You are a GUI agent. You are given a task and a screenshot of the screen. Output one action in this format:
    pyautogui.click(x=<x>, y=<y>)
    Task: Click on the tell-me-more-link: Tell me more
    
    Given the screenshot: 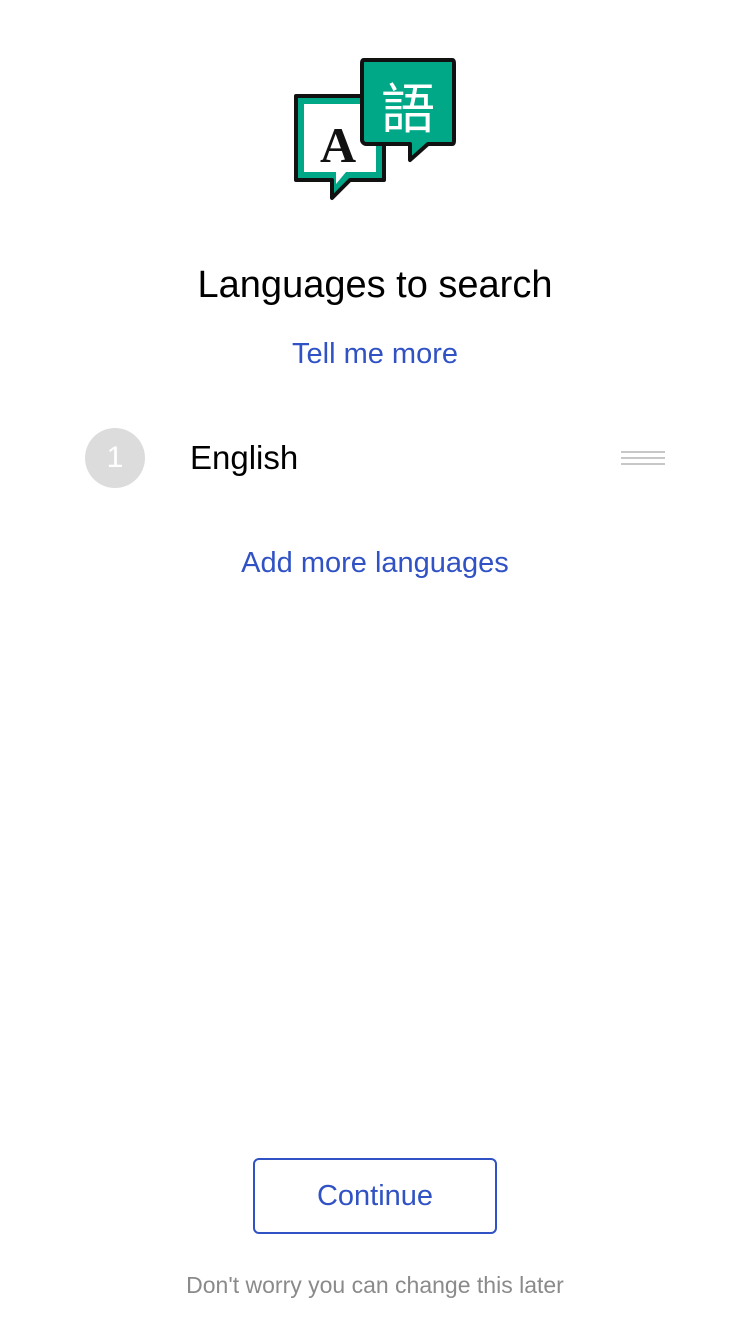 What is the action you would take?
    pyautogui.click(x=375, y=354)
    